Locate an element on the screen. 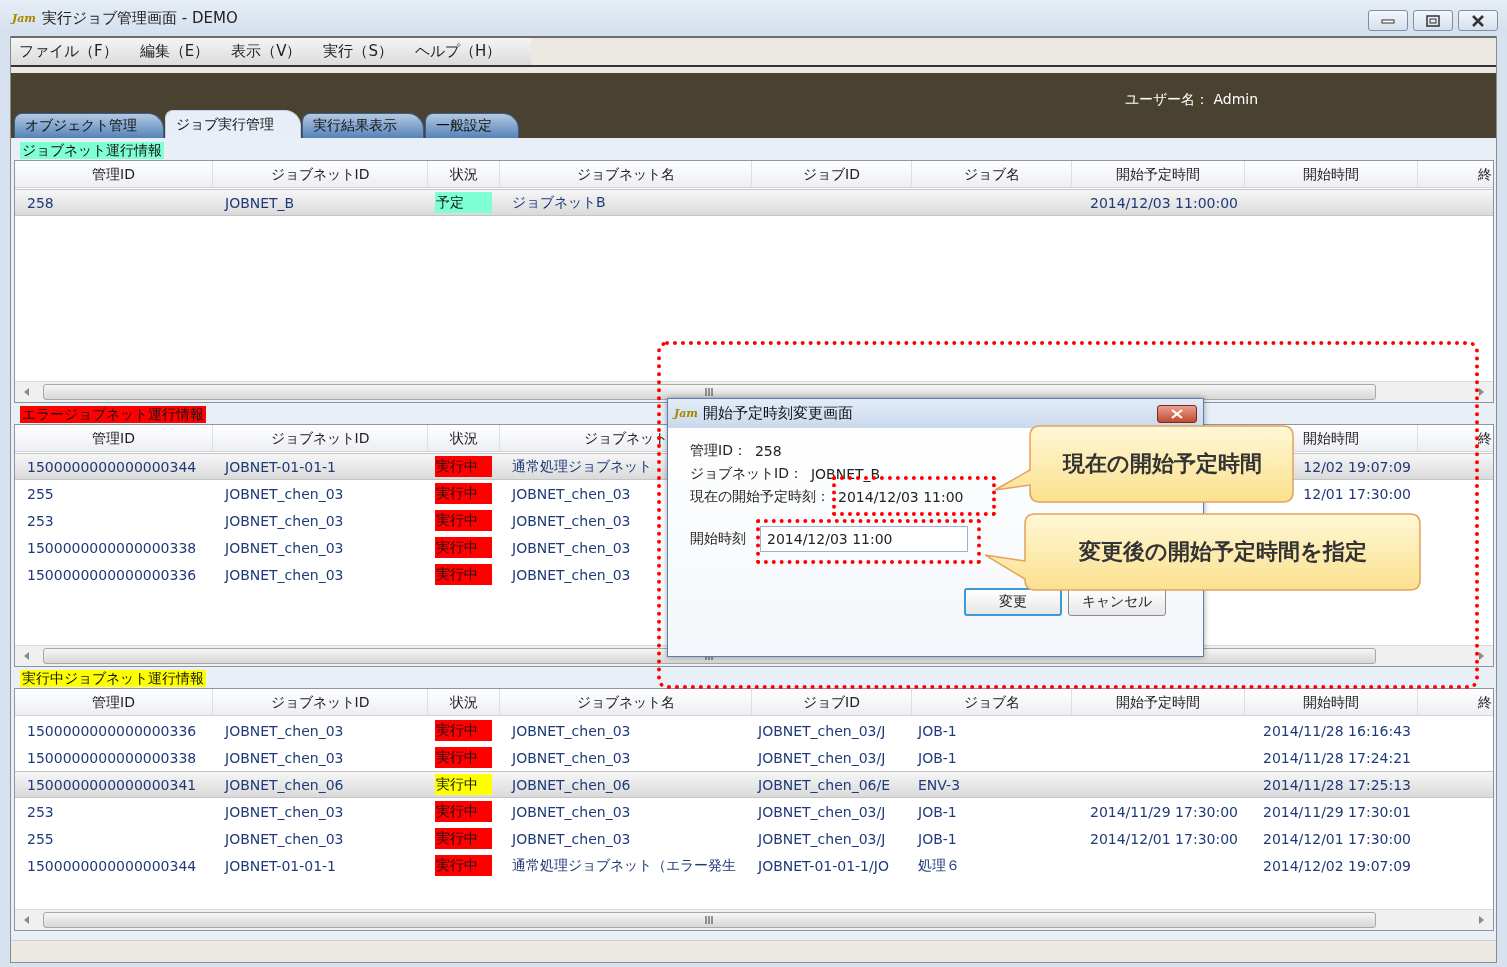  window-title: 実行ジョブ管理画面 - DEMO is located at coordinates (140, 18).